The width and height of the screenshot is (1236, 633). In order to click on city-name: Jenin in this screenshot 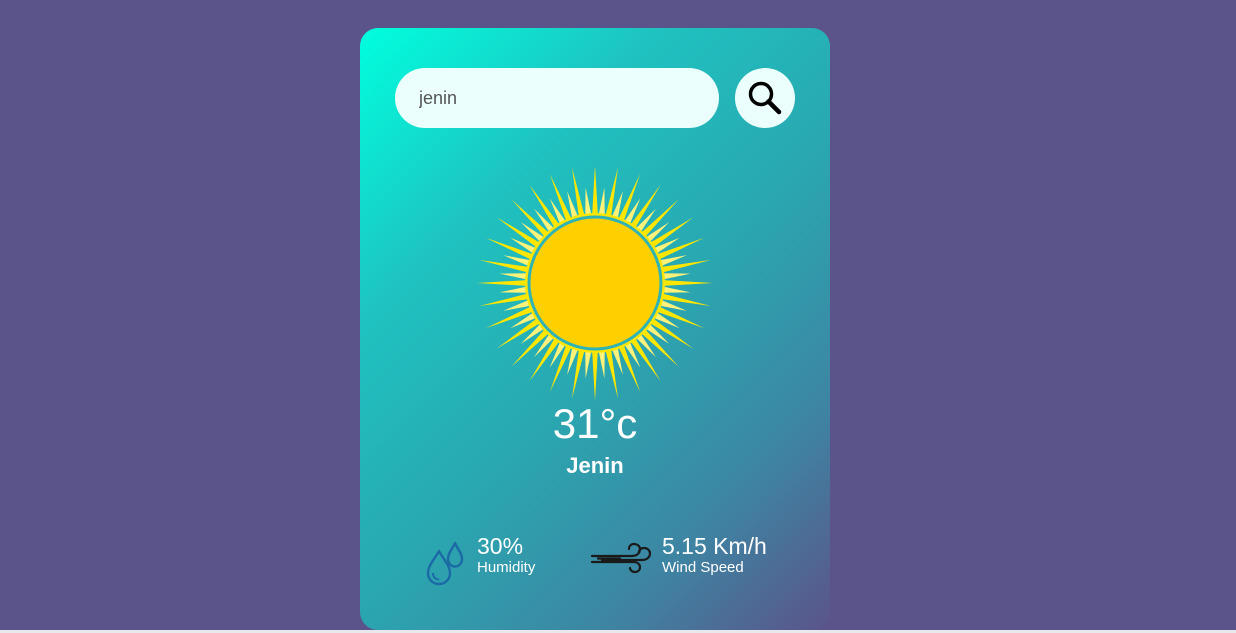, I will do `click(595, 465)`.